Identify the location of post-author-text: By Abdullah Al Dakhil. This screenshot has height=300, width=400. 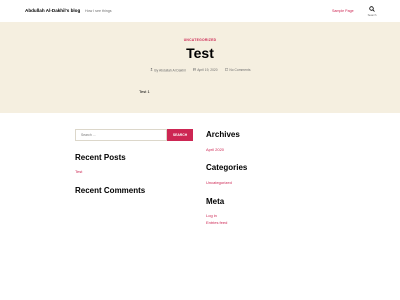
(170, 70).